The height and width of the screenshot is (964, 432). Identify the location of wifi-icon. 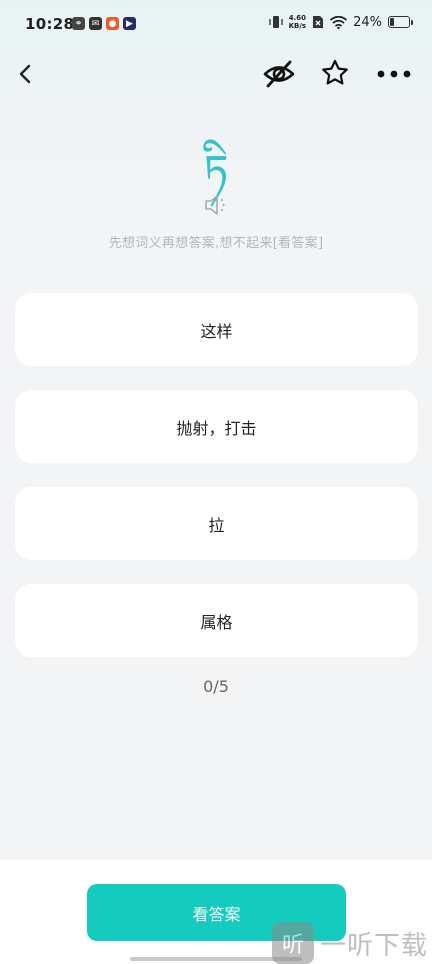
(339, 22).